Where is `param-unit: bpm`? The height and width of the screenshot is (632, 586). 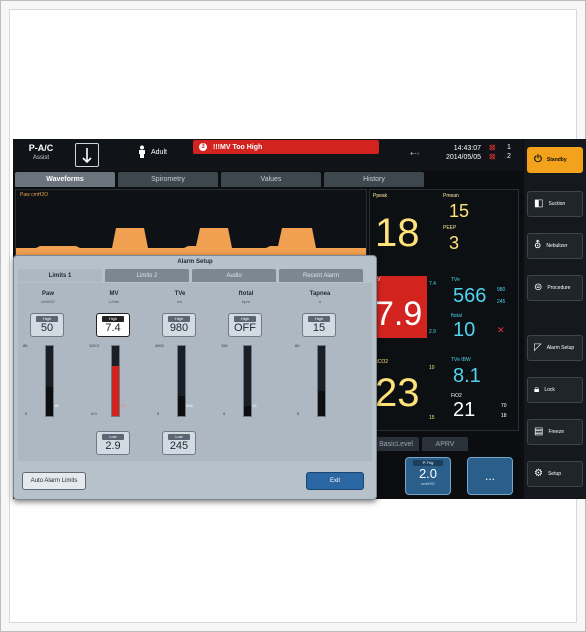 param-unit: bpm is located at coordinates (246, 301).